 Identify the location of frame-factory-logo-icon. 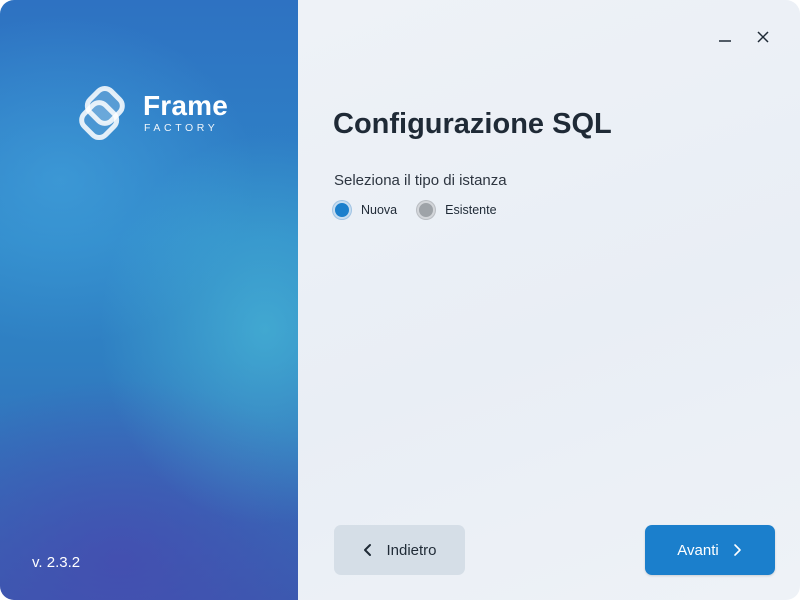
(102, 113).